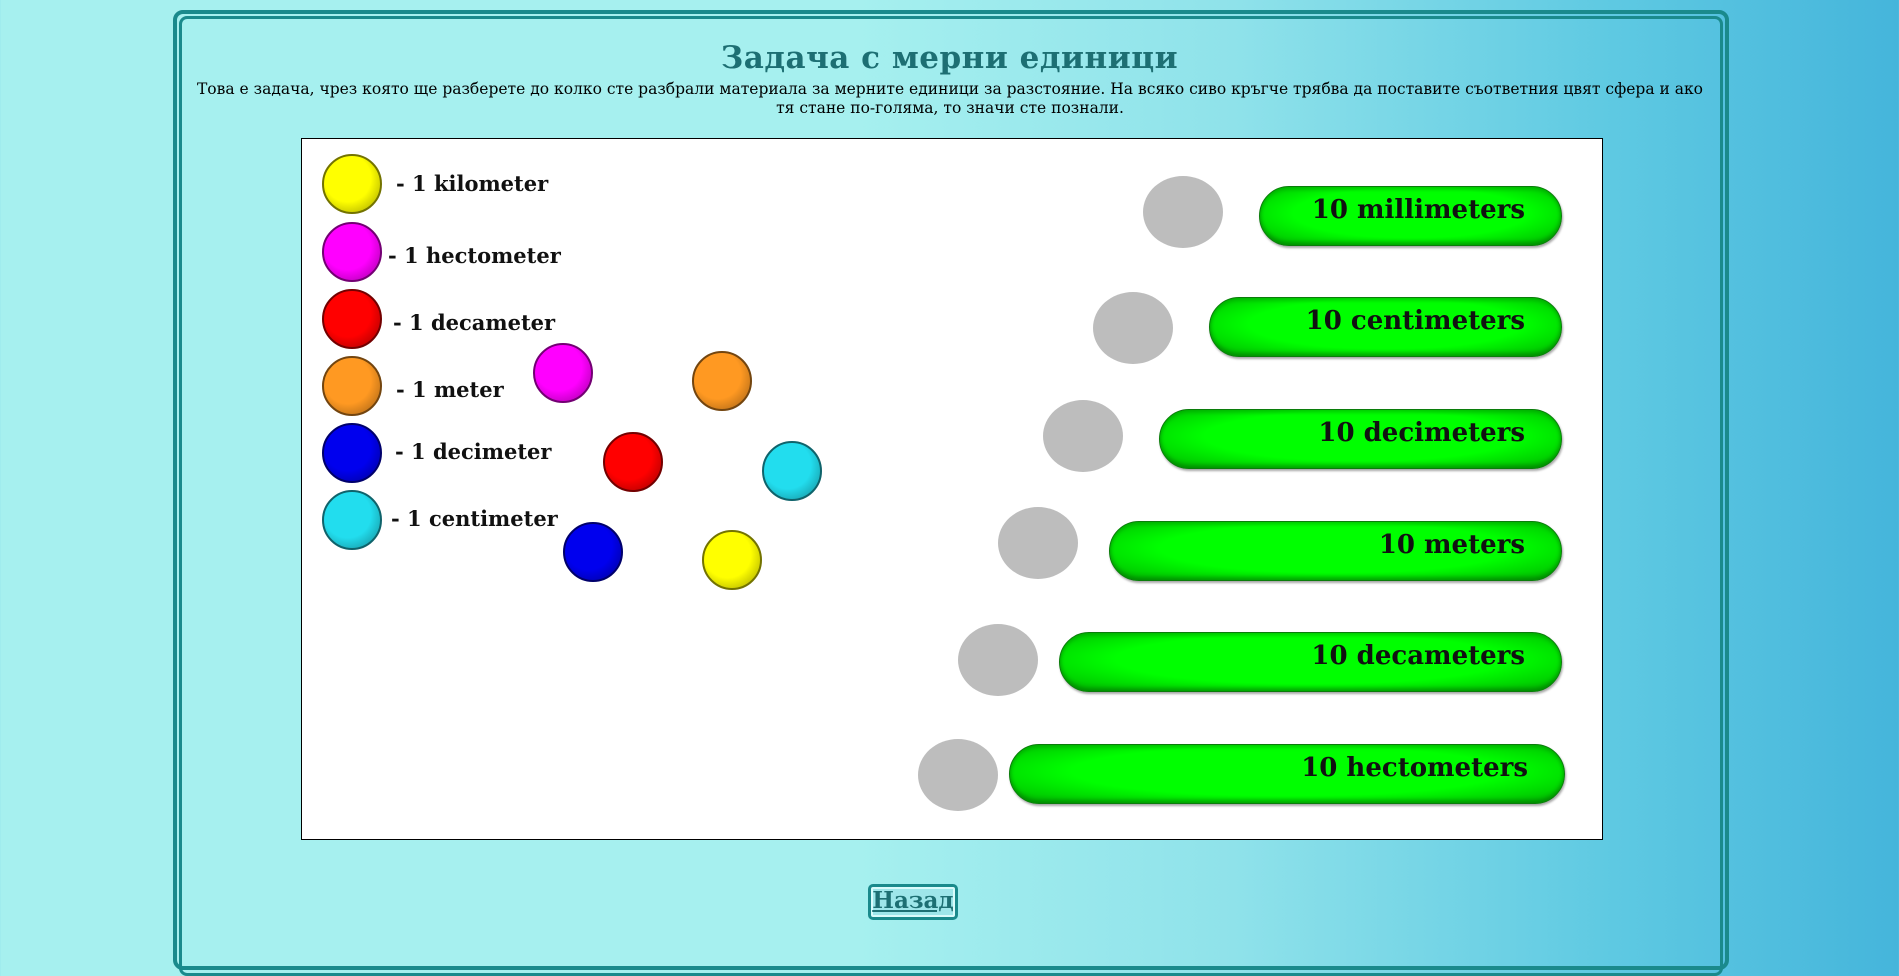 This screenshot has height=976, width=1899. What do you see at coordinates (913, 902) in the screenshot?
I see `back-button: Назад` at bounding box center [913, 902].